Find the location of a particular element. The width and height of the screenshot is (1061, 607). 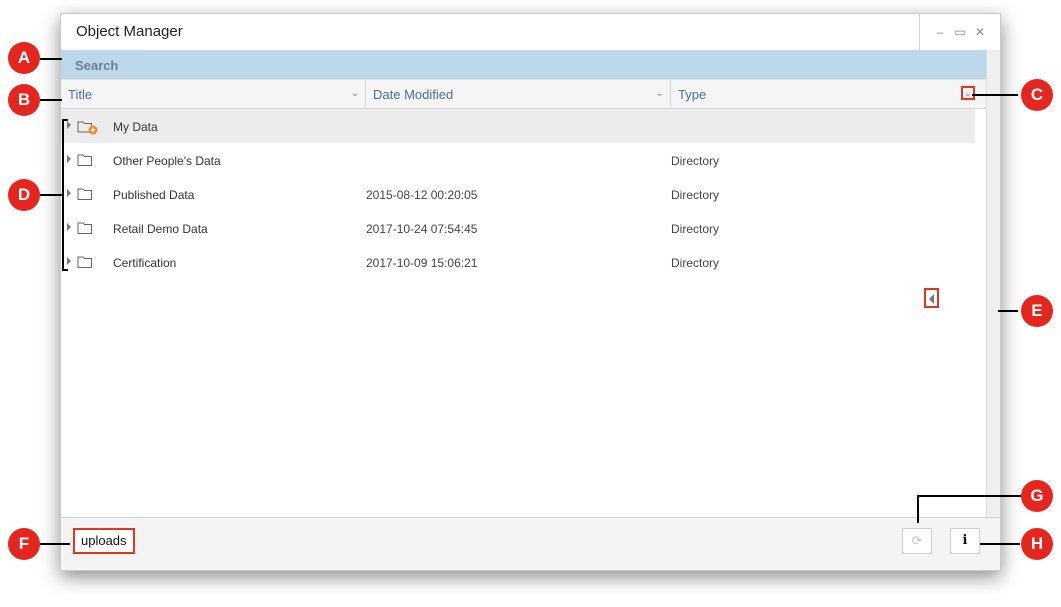

column-date-modified: Date Modified ⌄ is located at coordinates (518, 94).